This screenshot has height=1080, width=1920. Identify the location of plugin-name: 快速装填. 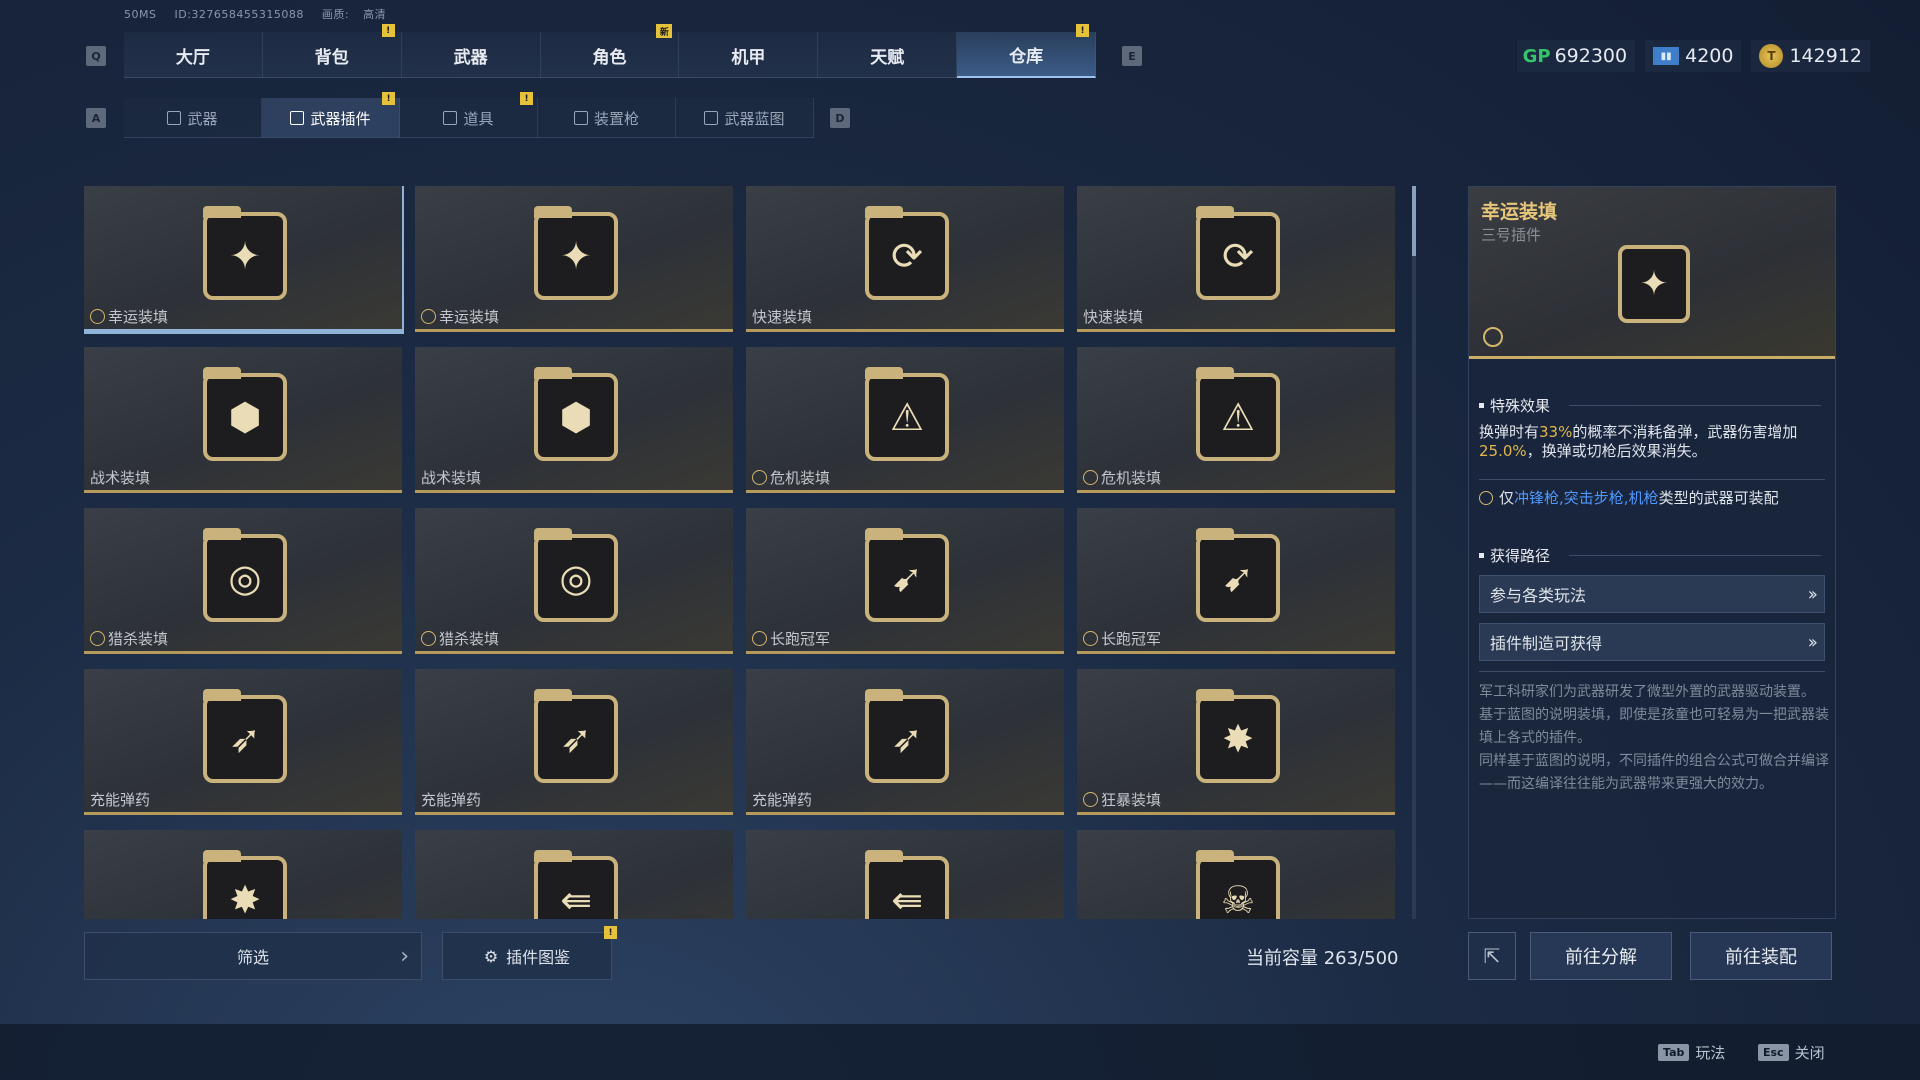
(1113, 316).